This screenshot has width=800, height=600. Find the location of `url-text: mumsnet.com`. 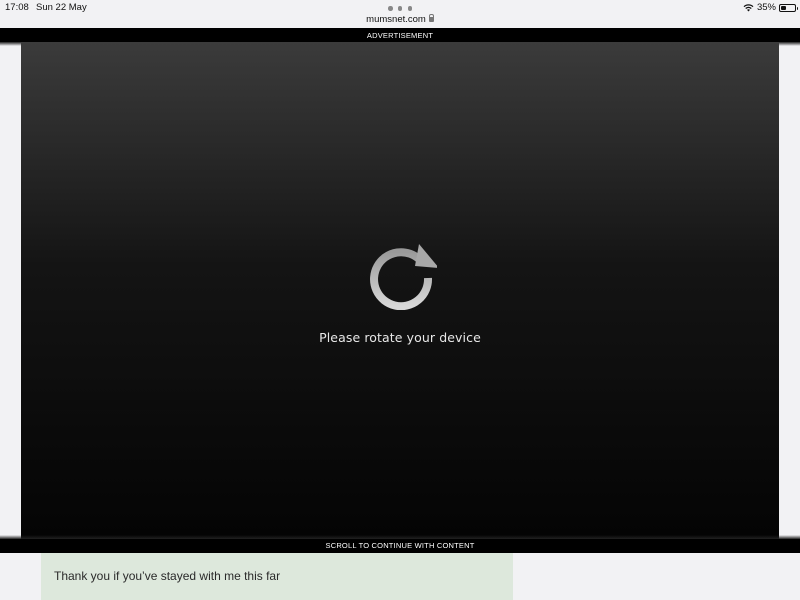

url-text: mumsnet.com is located at coordinates (396, 19).